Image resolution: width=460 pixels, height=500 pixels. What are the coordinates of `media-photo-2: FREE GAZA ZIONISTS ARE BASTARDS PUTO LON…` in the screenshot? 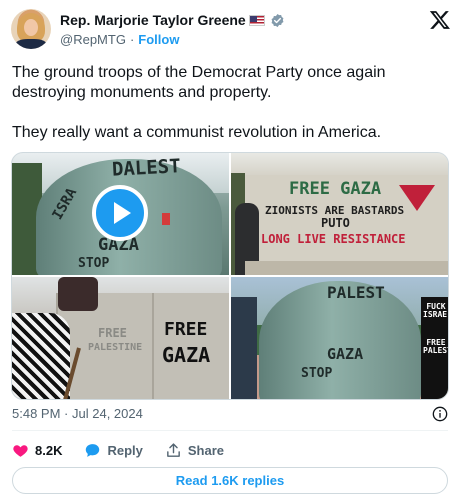 It's located at (339, 214).